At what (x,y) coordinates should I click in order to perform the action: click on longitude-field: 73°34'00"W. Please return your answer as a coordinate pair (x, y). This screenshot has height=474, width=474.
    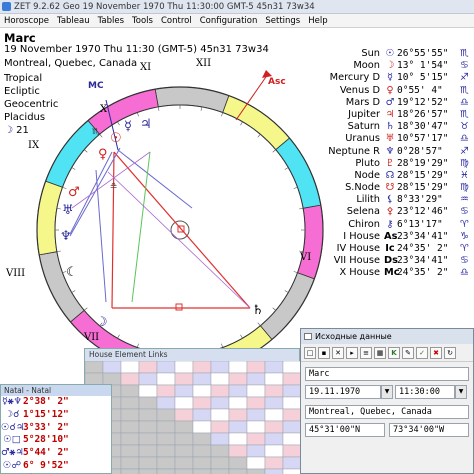
    Looking at the image, I should click on (429, 430).